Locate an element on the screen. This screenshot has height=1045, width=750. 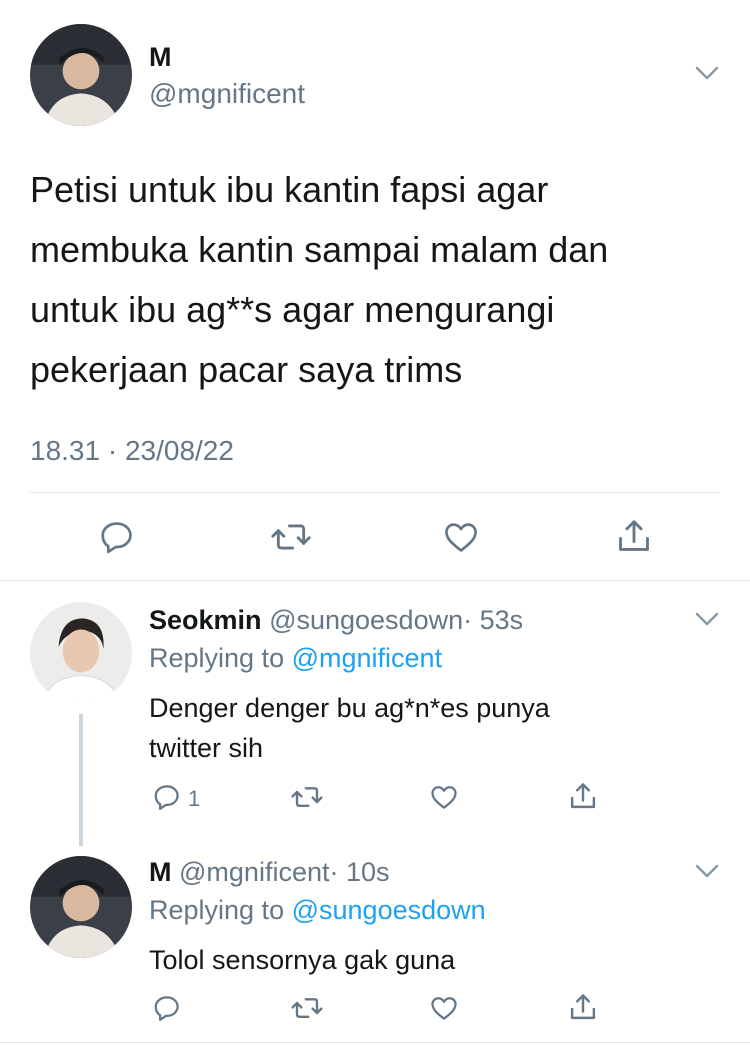
reply-handle: @sungoesdown is located at coordinates (366, 620).